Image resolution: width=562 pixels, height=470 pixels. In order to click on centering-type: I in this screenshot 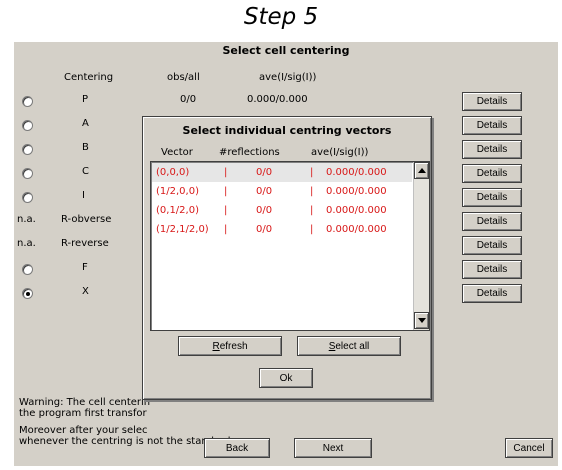, I will do `click(83, 195)`.